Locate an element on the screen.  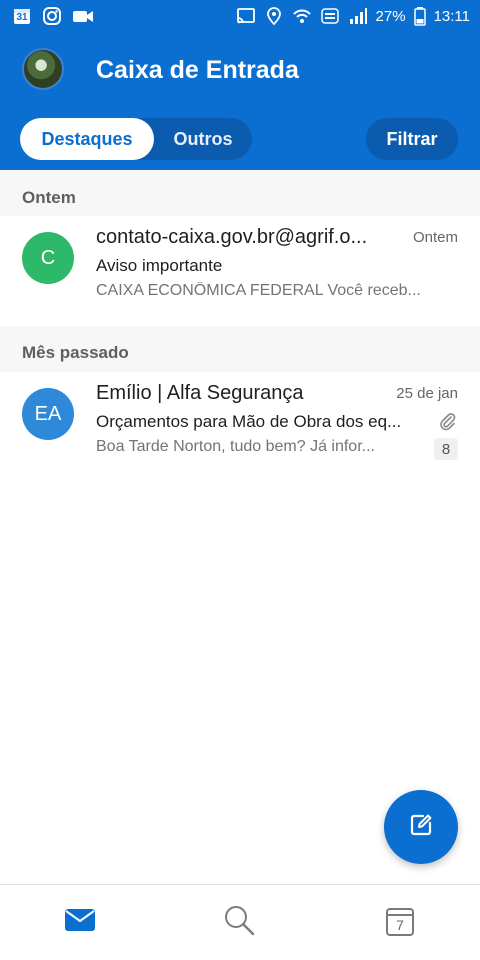
nav-calendar: 7 is located at coordinates (400, 922).